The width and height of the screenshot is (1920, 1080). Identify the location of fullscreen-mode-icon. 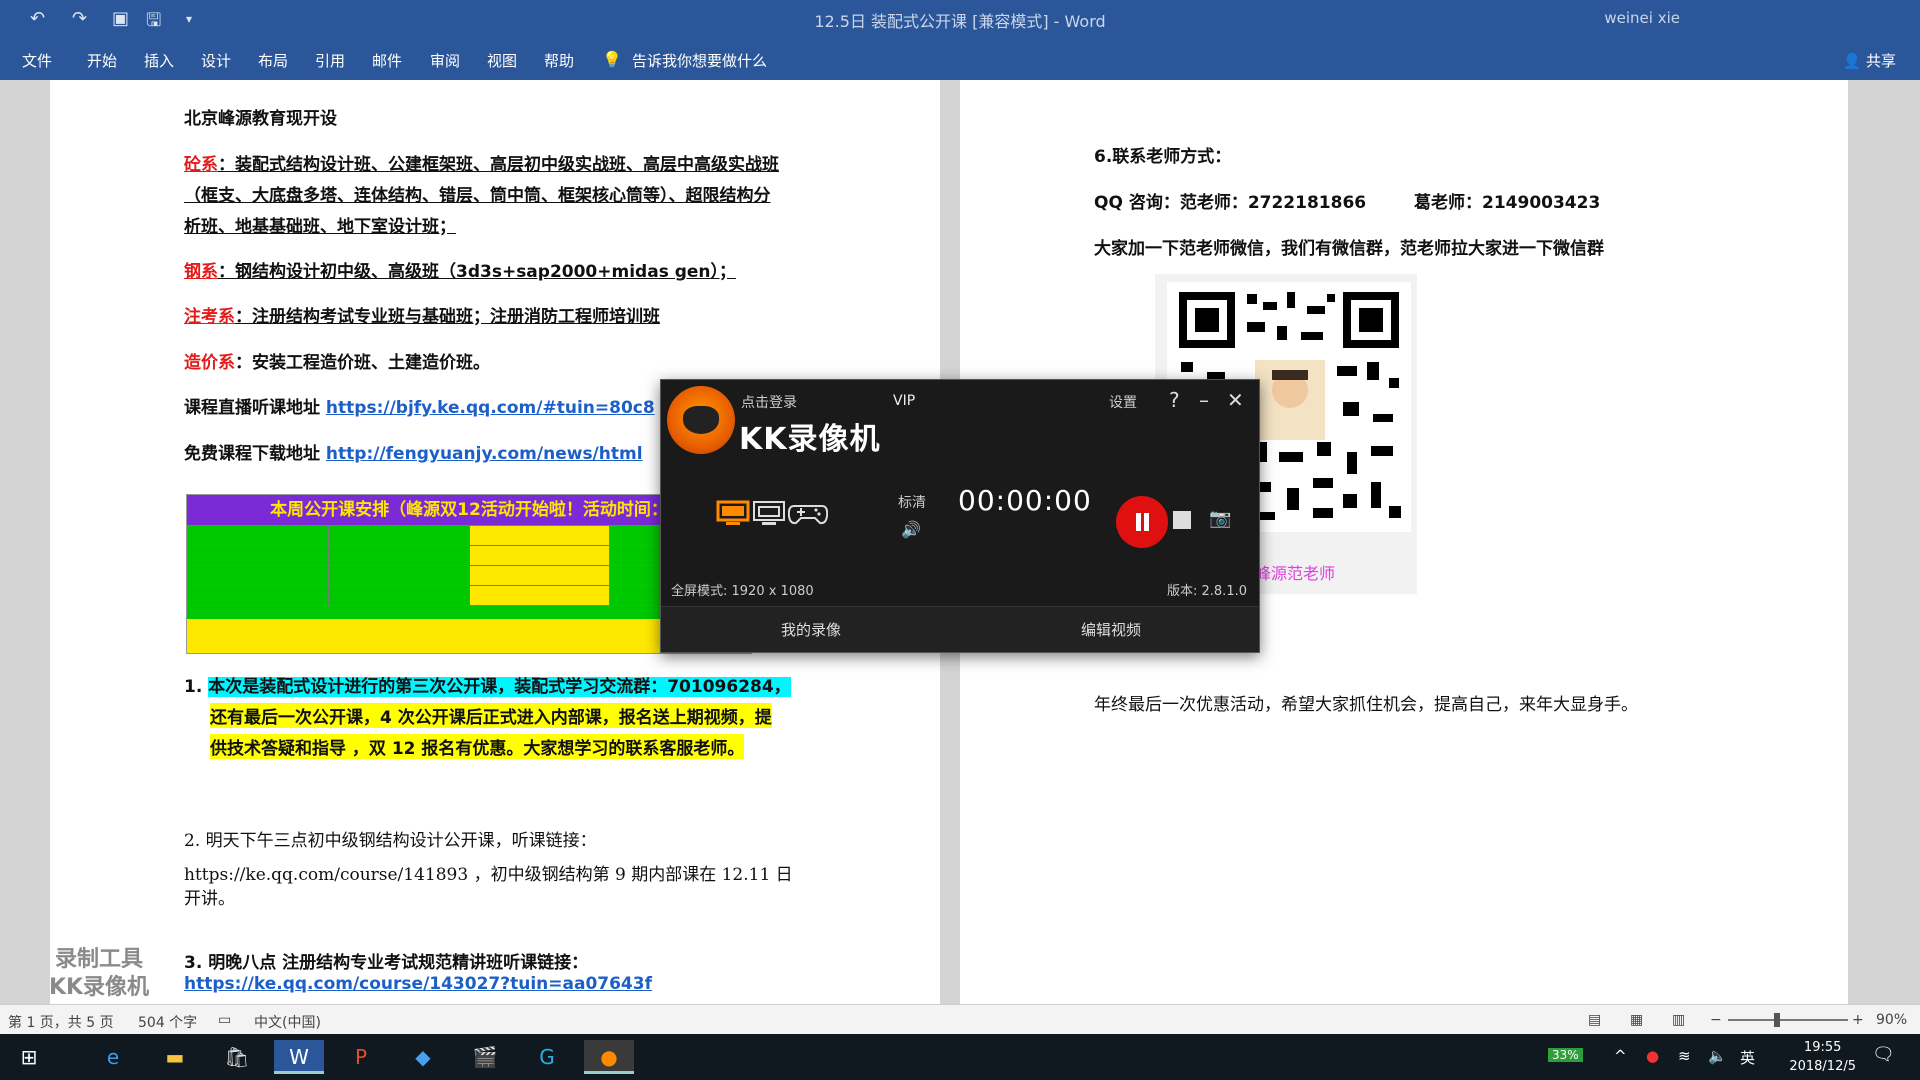
(733, 513).